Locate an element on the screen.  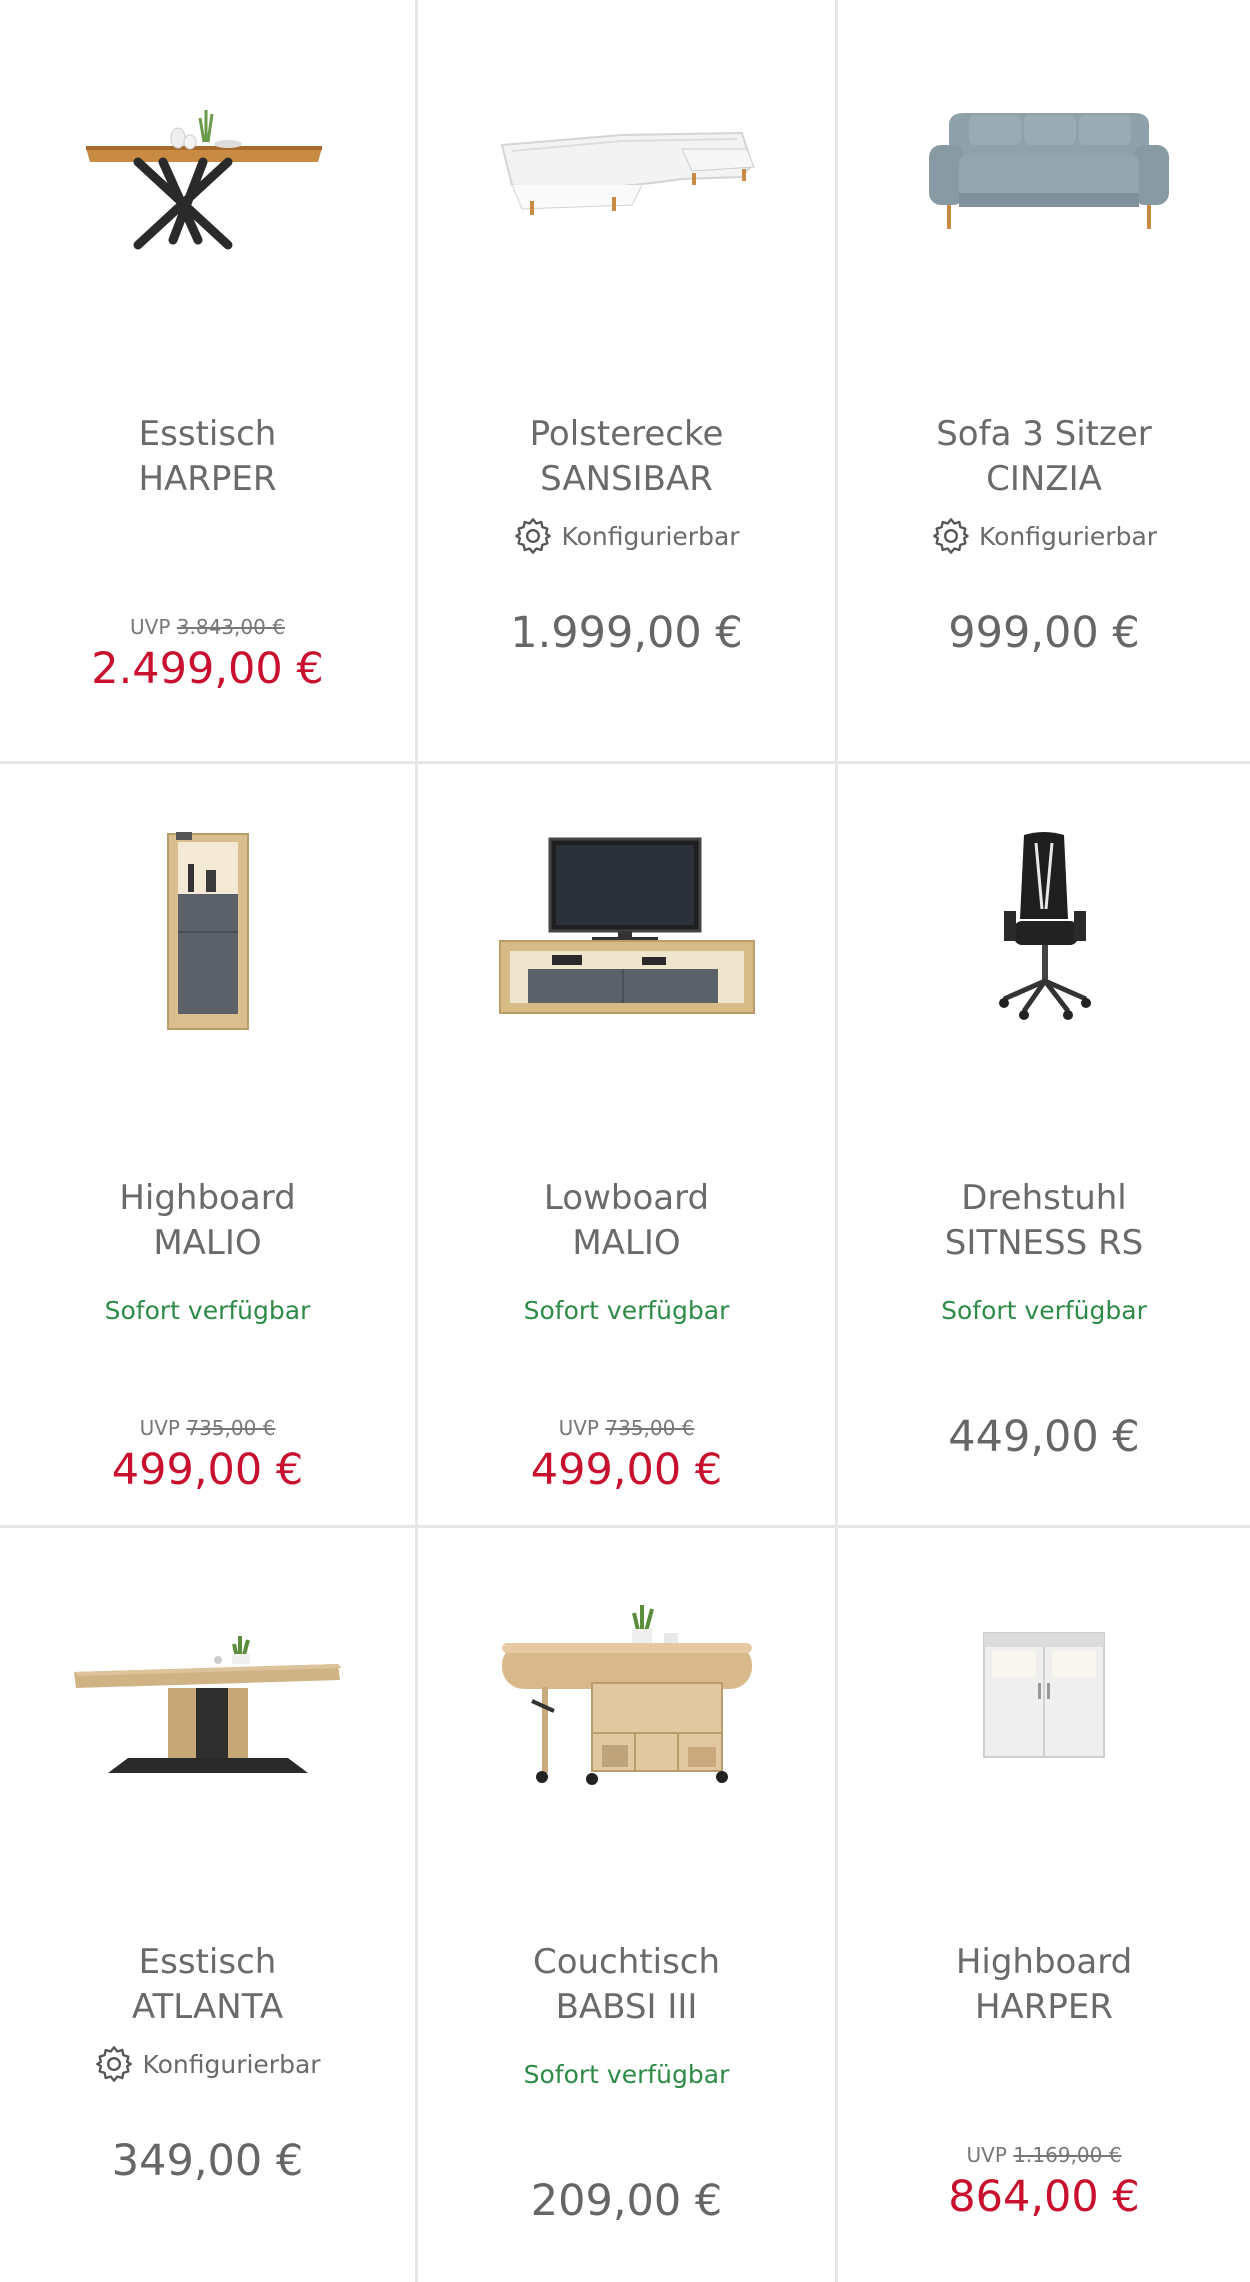
uvp-price: UVP 3.843,00 € is located at coordinates (207, 627).